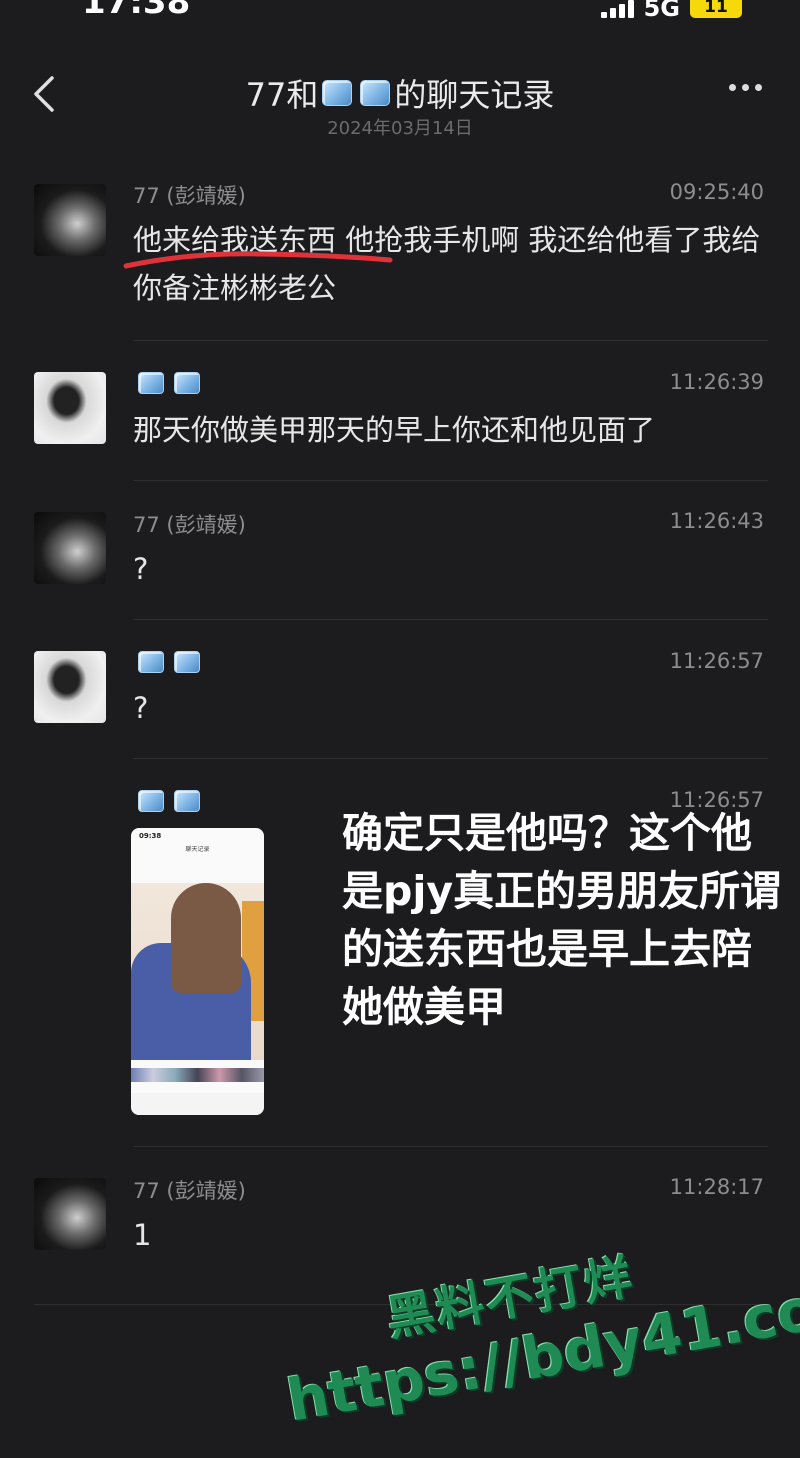 This screenshot has width=800, height=1458. What do you see at coordinates (661, 11) in the screenshot?
I see `network-type: 5G` at bounding box center [661, 11].